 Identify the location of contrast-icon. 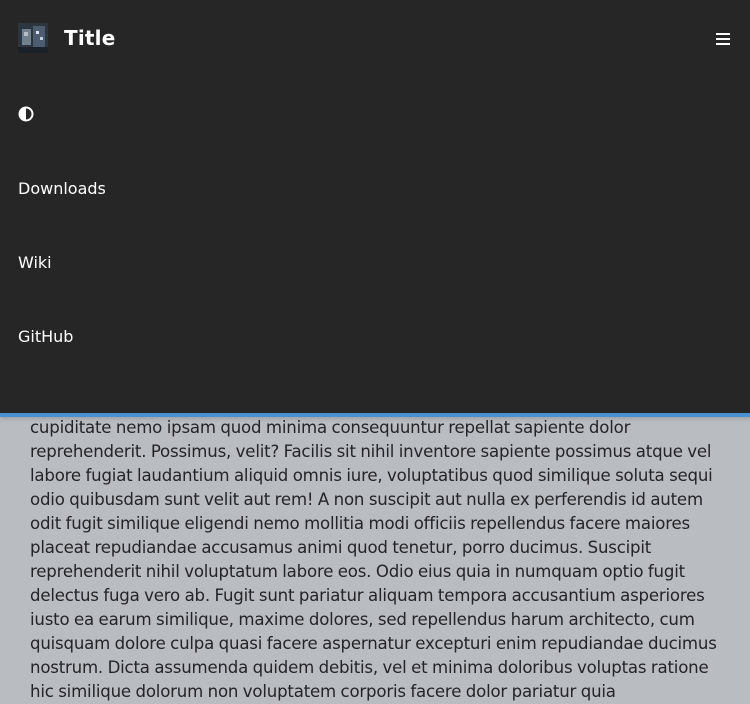
(26, 114).